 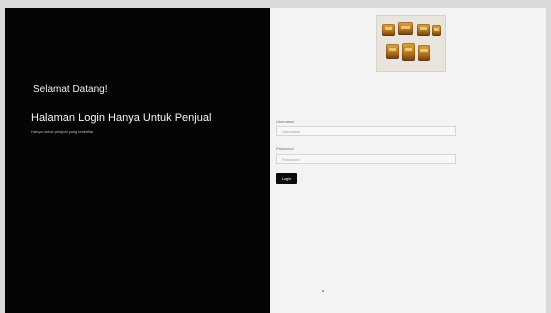 I want to click on username-label: Username, so click(x=285, y=121).